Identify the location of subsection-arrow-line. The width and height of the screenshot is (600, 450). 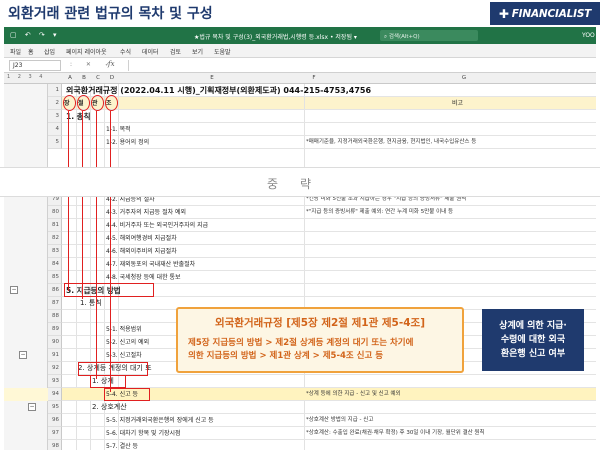
(97, 245).